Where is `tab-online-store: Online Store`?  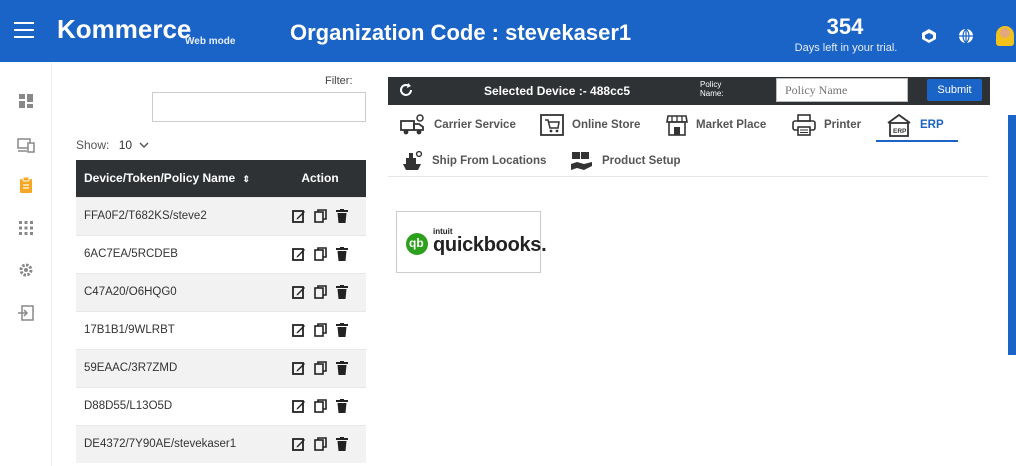
tab-online-store: Online Store is located at coordinates (590, 125).